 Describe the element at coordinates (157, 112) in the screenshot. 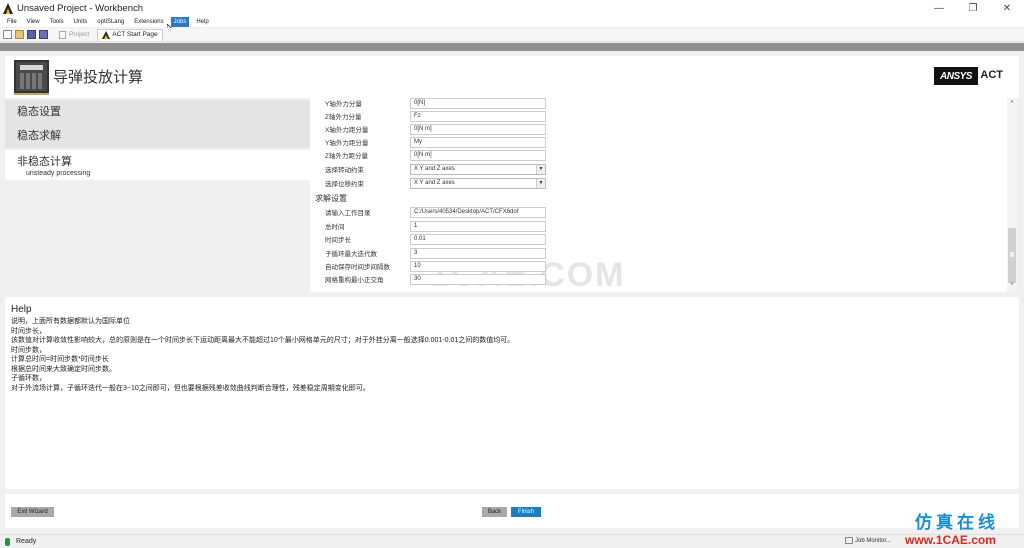

I see `step-steady-setup: 稳态设置` at that location.